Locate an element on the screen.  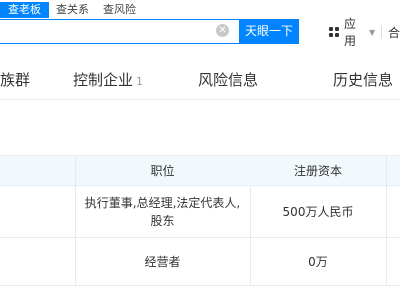
nav-label: 控制企业 is located at coordinates (103, 80).